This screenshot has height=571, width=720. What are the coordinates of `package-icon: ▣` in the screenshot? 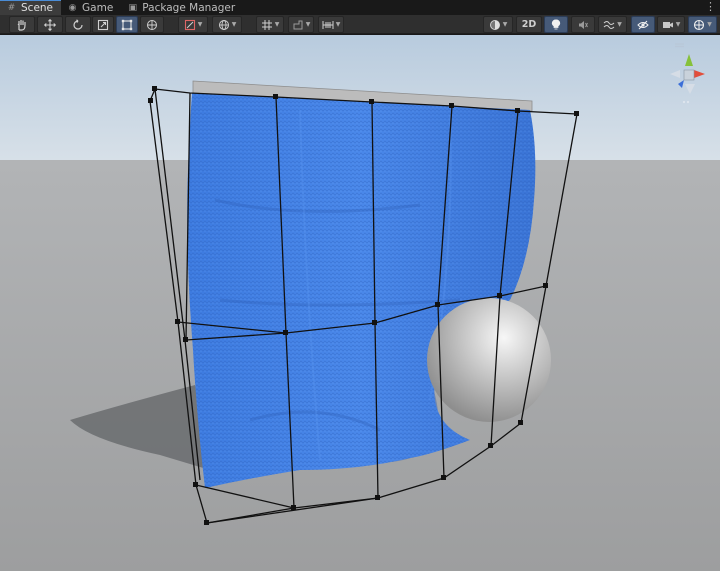 It's located at (133, 7).